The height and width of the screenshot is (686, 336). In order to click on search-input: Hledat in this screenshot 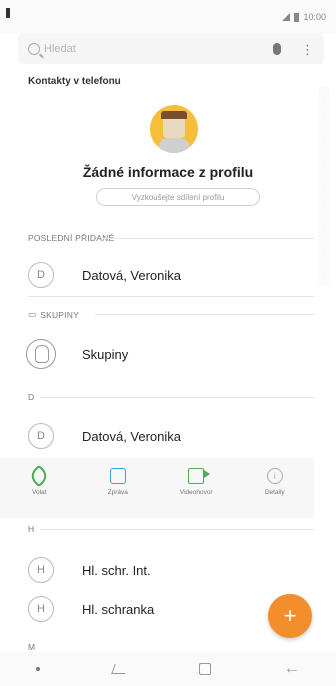, I will do `click(158, 49)`.